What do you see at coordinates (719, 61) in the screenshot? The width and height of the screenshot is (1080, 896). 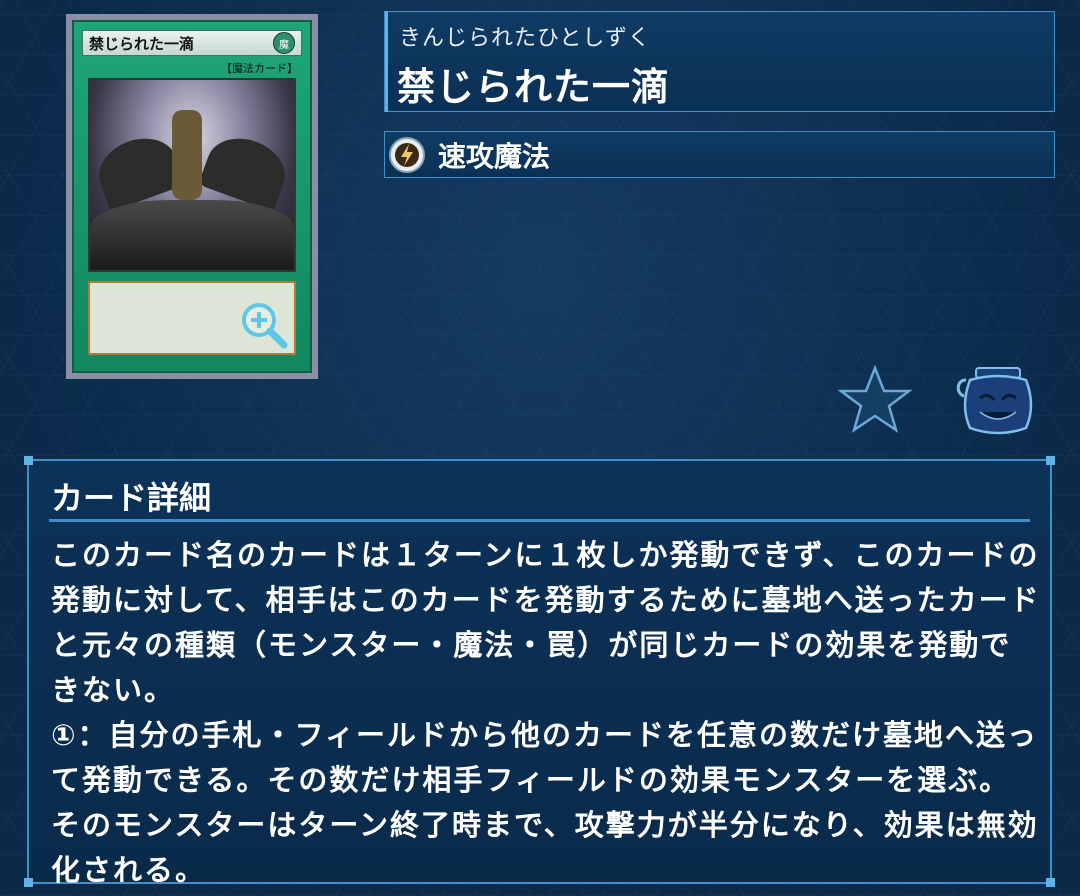 I see `card-name-panel: きんじられたひとしずく 禁じられた一滴` at bounding box center [719, 61].